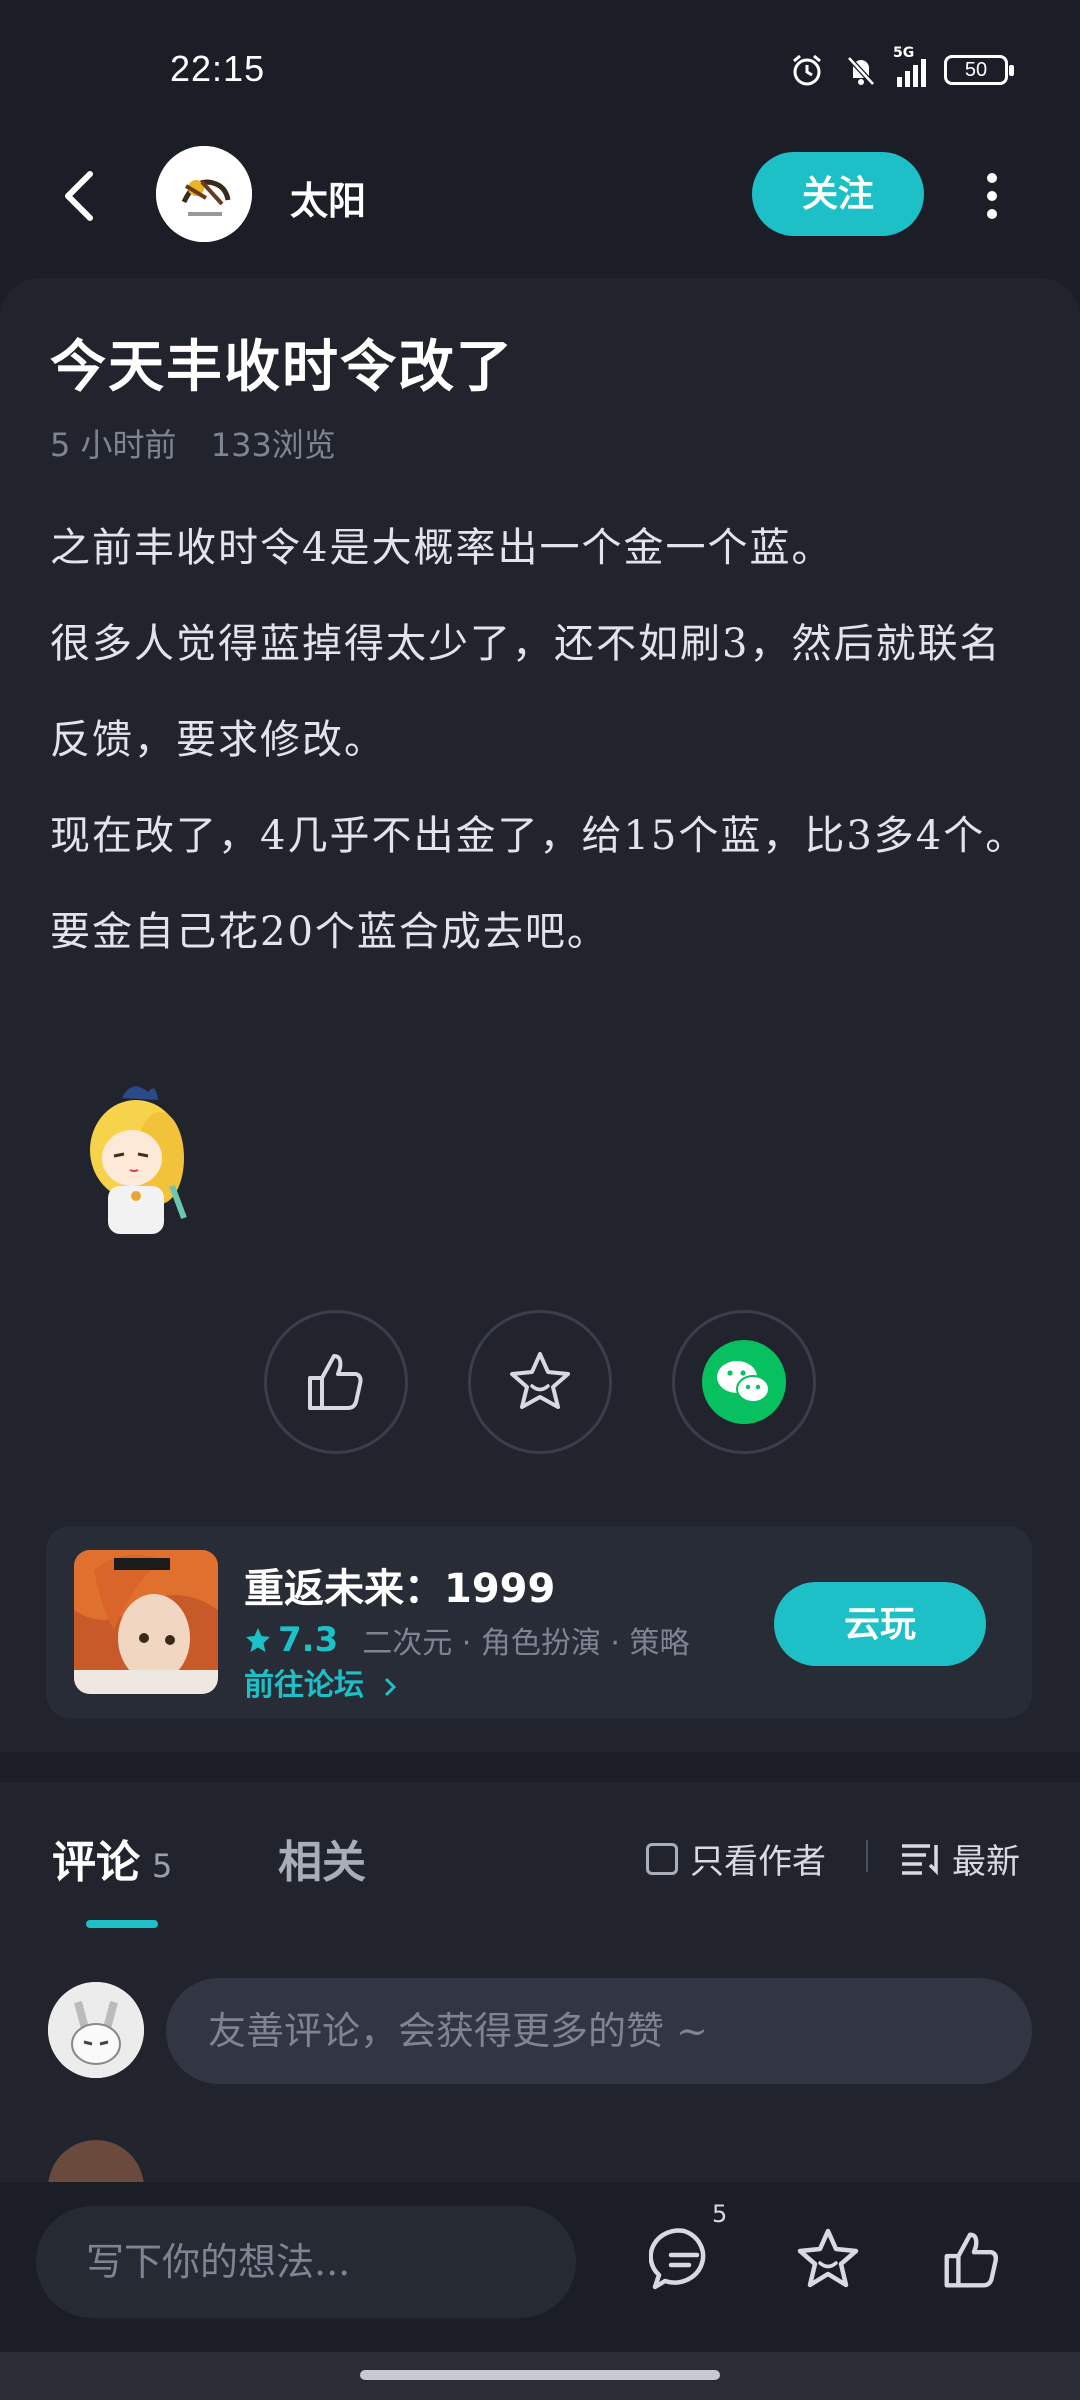 The height and width of the screenshot is (2400, 1080). Describe the element at coordinates (909, 66) in the screenshot. I see `signal-icon: 5G` at that location.